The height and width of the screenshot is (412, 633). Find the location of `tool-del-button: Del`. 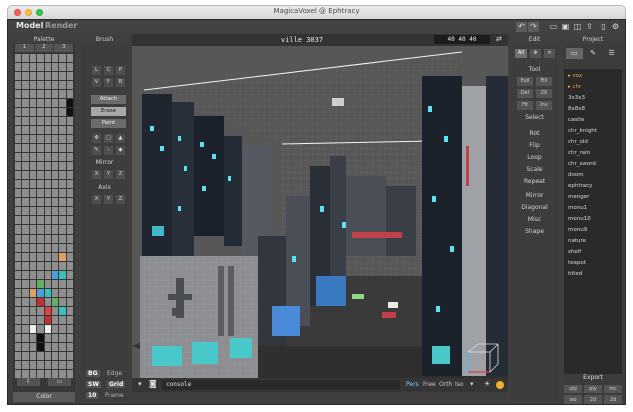

tool-del-button: Del is located at coordinates (525, 93).